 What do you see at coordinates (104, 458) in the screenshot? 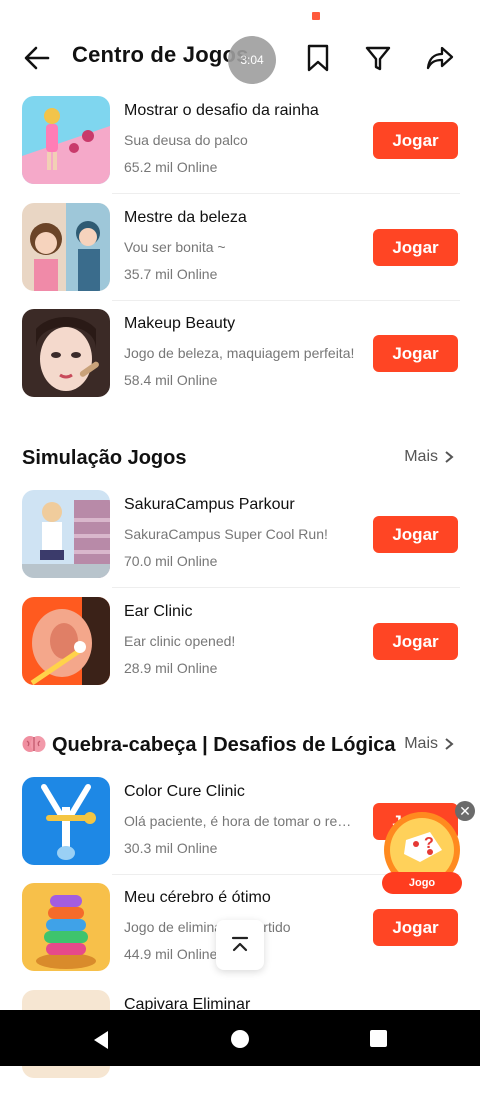
I see `section-title: Simulação Jogos` at bounding box center [104, 458].